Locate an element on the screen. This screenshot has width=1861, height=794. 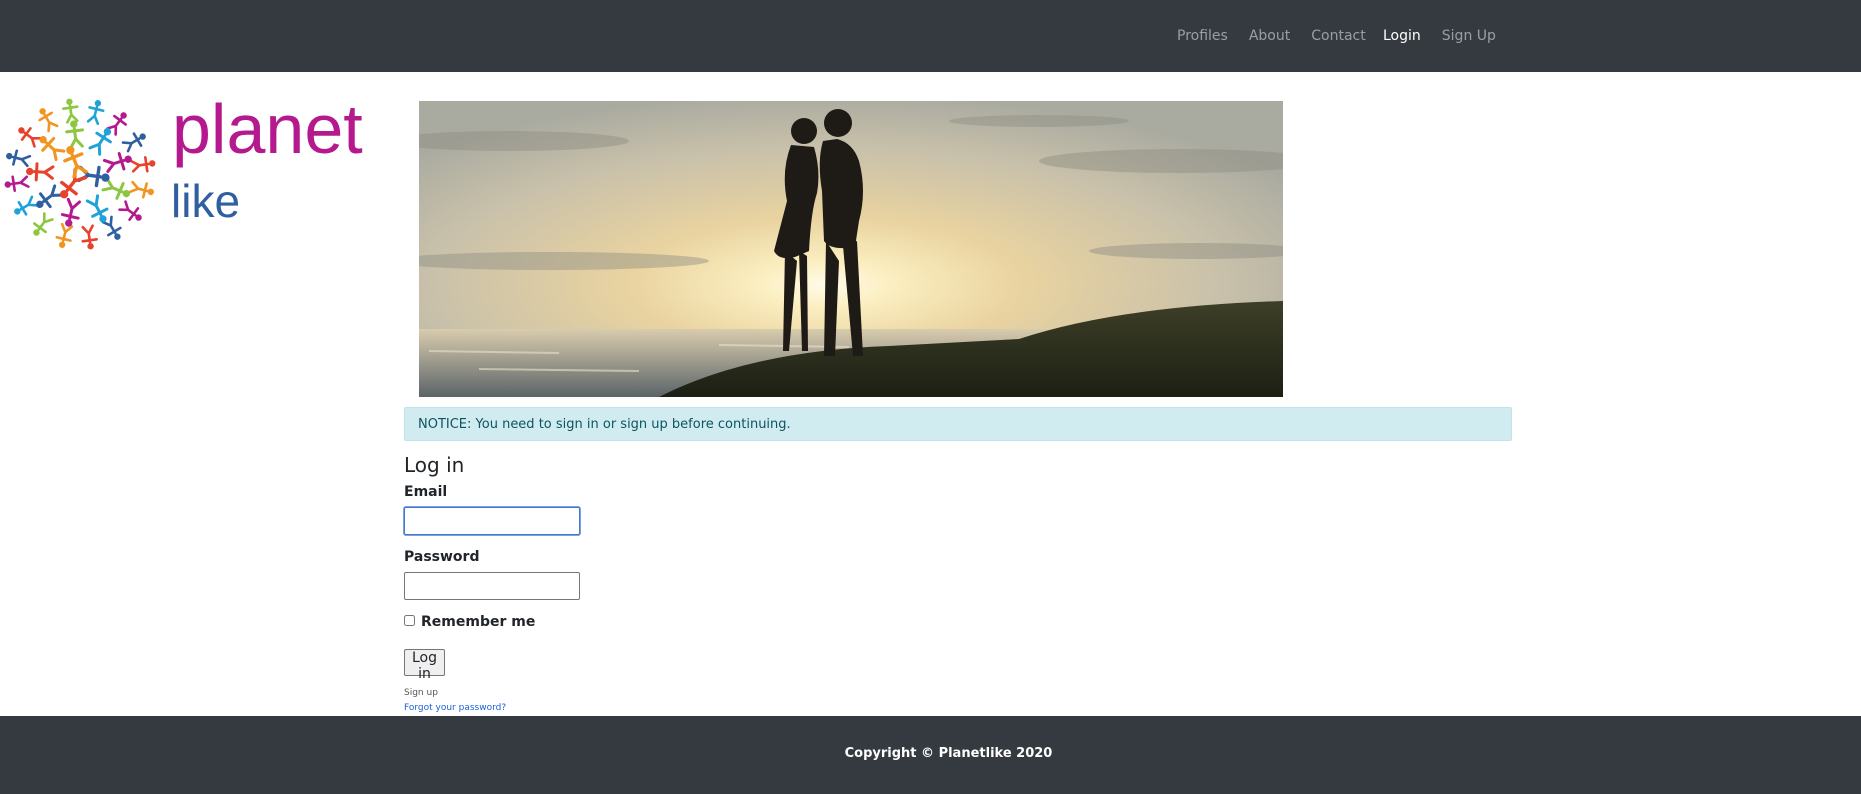
email-field is located at coordinates (492, 521).